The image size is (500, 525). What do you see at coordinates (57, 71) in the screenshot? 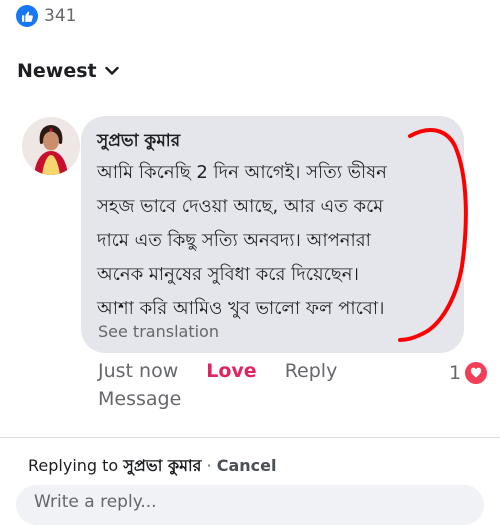
I see `sort-label: Newest` at bounding box center [57, 71].